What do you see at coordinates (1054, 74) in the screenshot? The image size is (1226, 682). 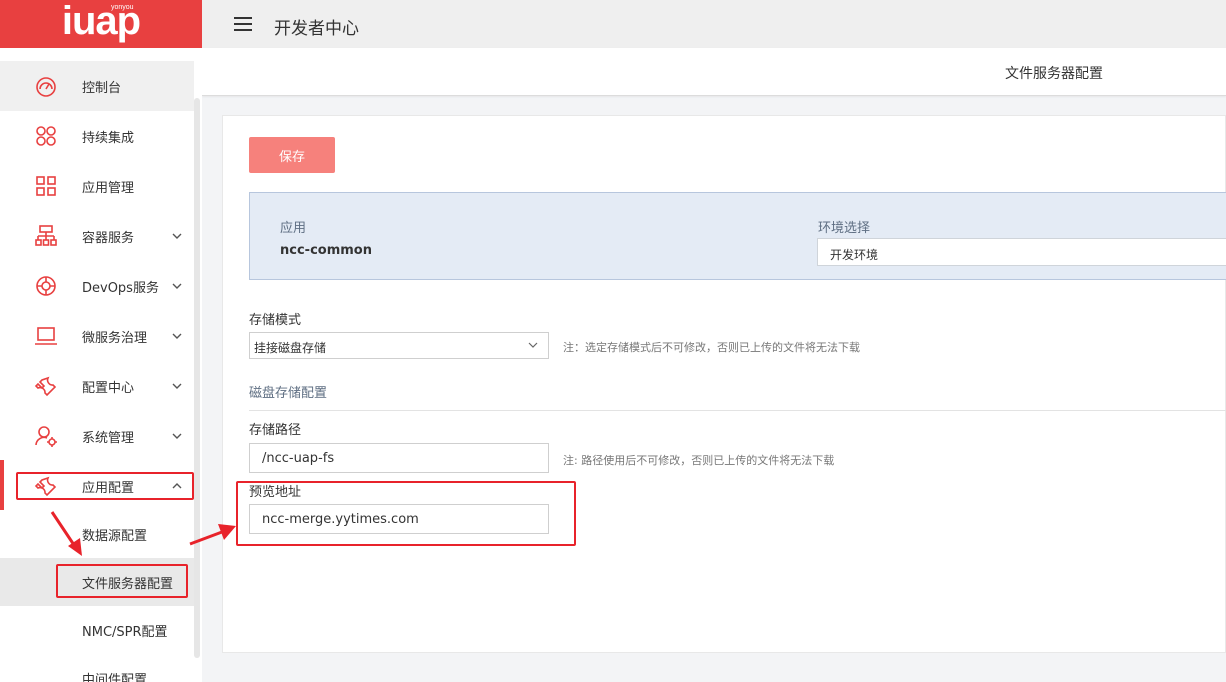 I see `page-title: 文件服务器配置` at bounding box center [1054, 74].